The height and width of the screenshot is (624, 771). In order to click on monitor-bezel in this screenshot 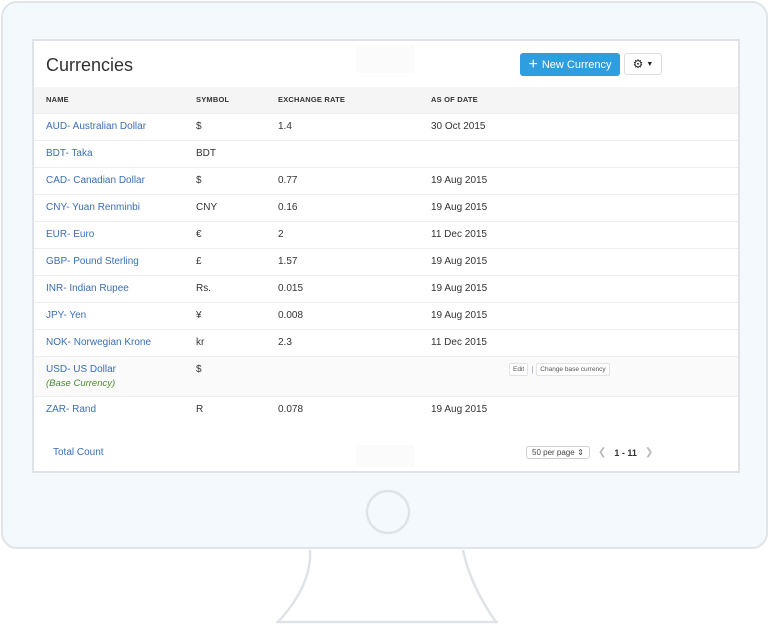, I will do `click(388, 512)`.